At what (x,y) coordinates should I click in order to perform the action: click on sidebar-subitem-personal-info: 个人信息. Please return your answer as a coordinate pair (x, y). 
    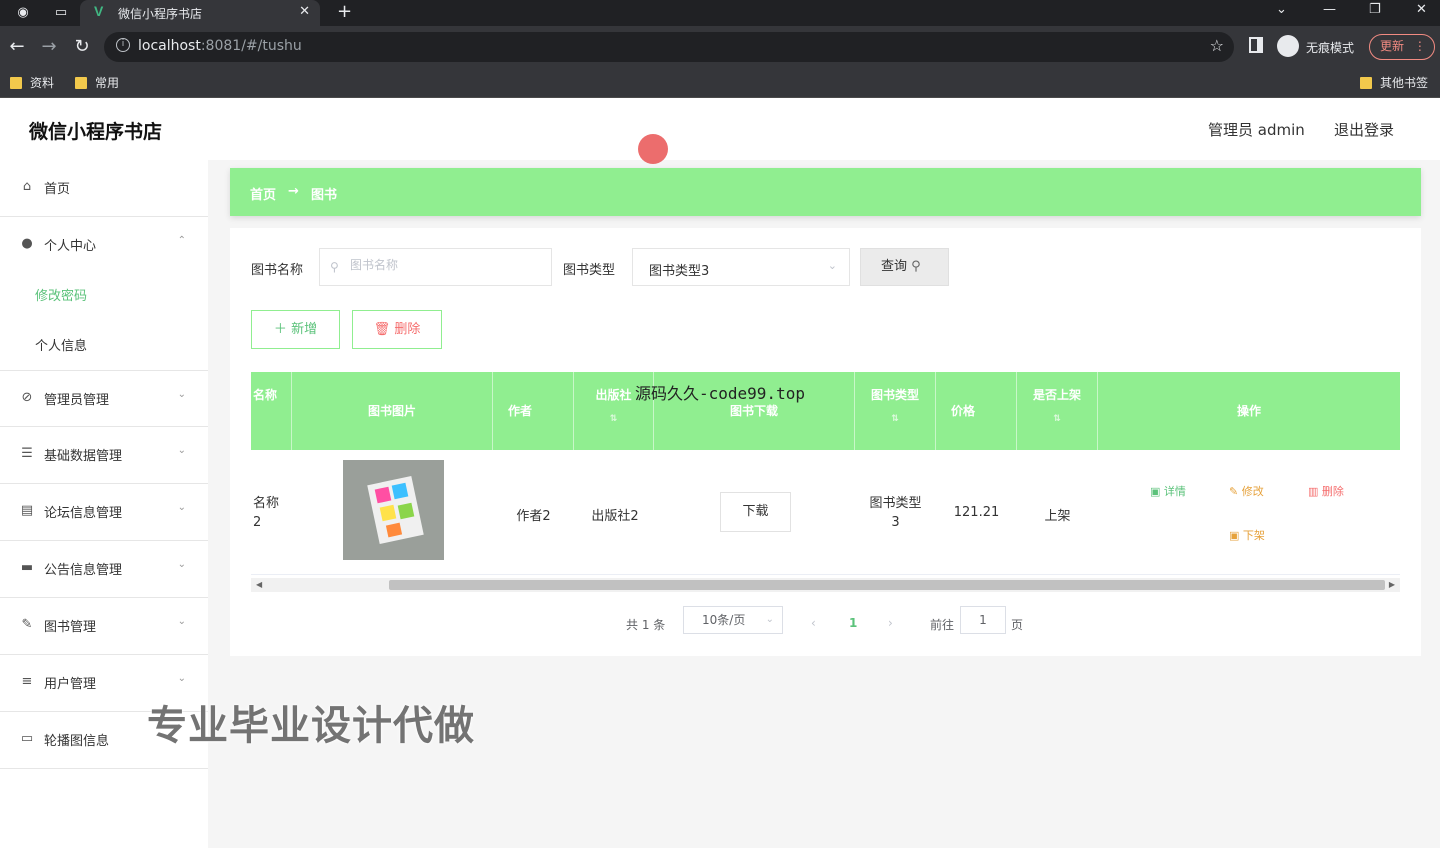
    Looking at the image, I should click on (61, 344).